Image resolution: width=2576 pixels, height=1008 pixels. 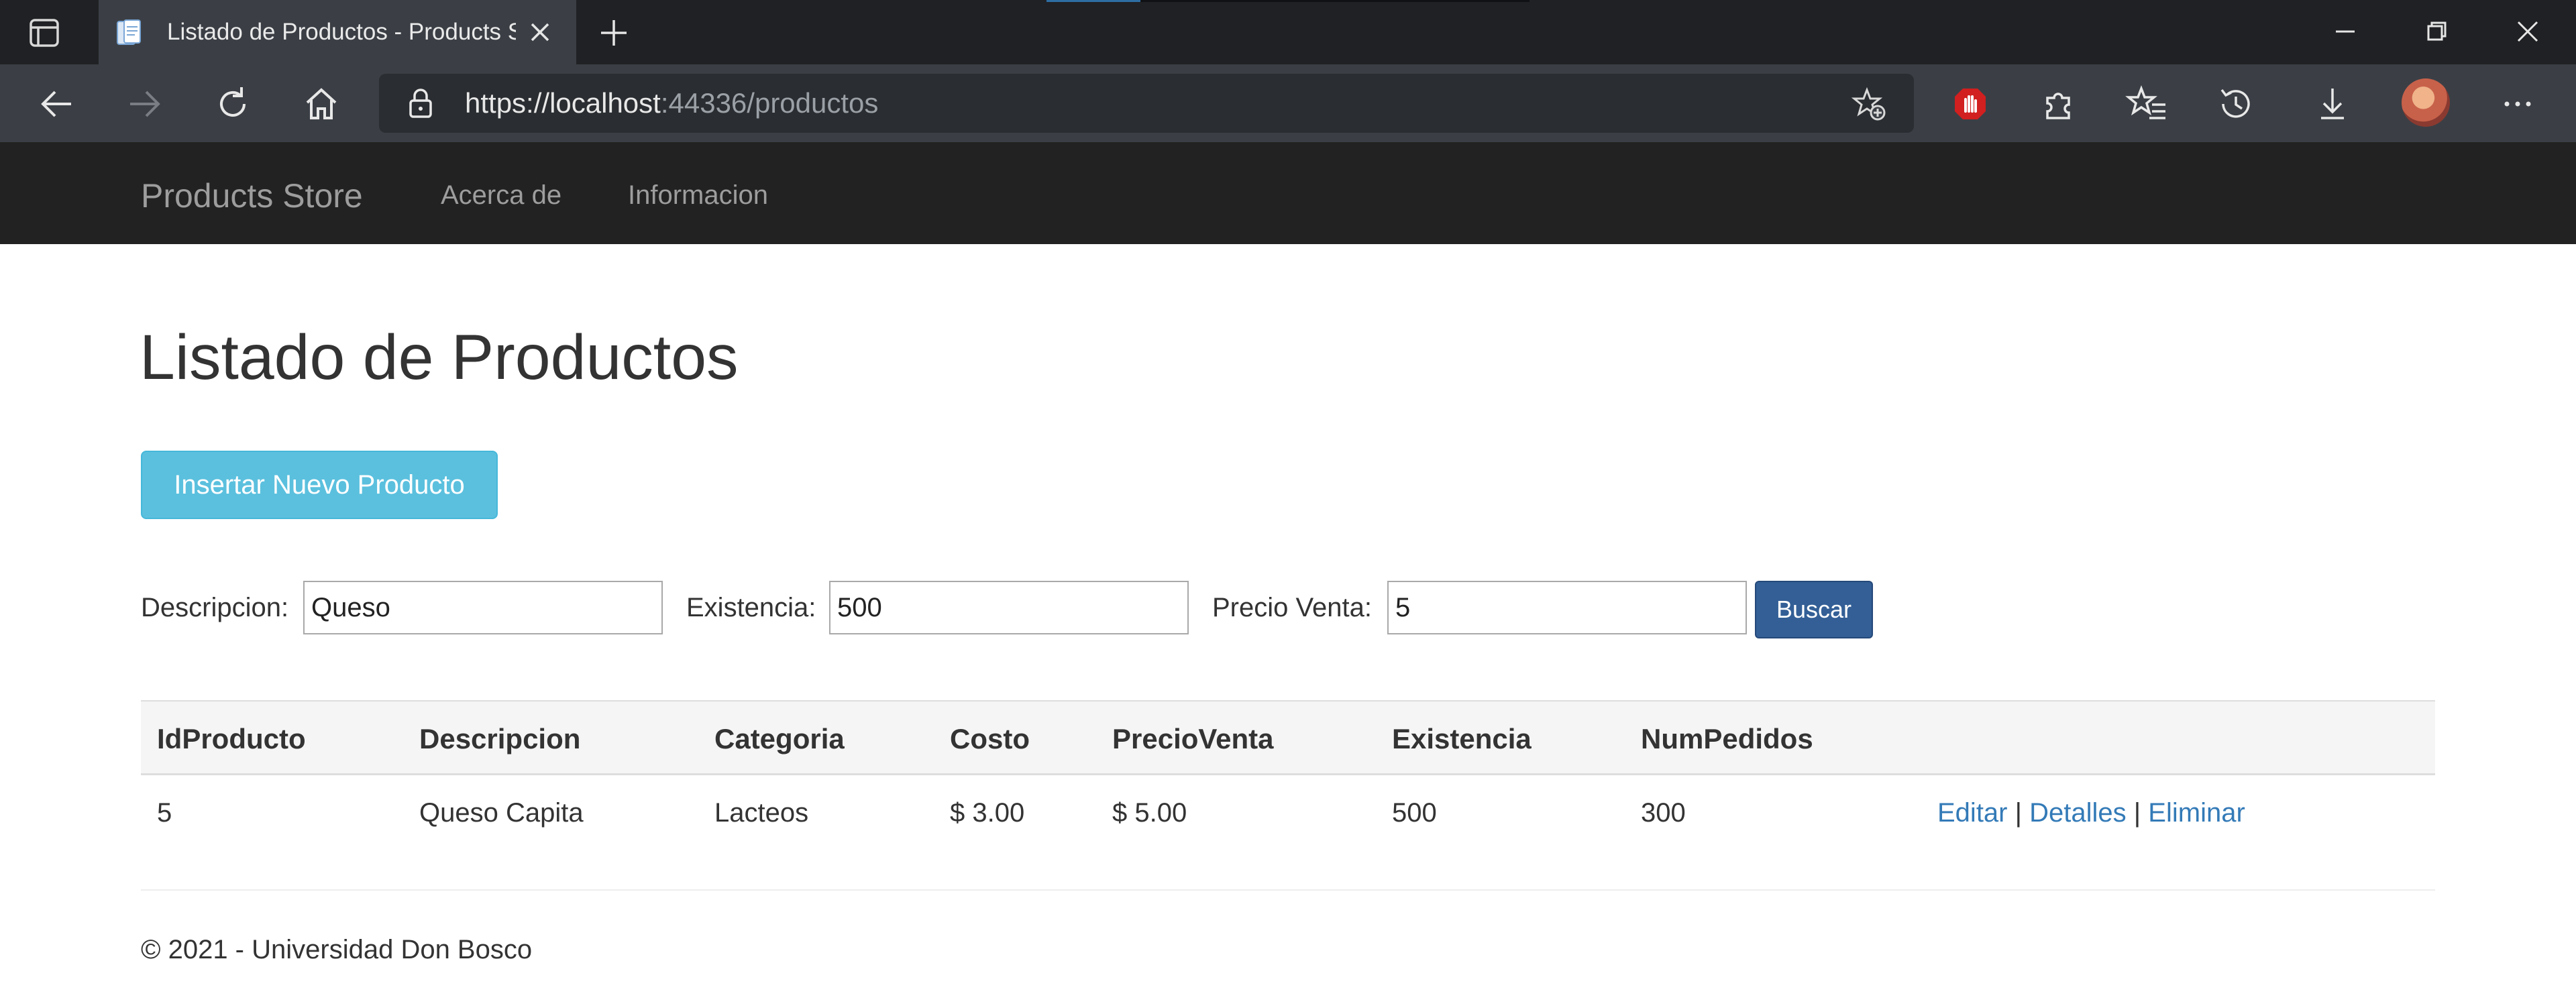 What do you see at coordinates (605, 103) in the screenshot?
I see `url-host: localhost` at bounding box center [605, 103].